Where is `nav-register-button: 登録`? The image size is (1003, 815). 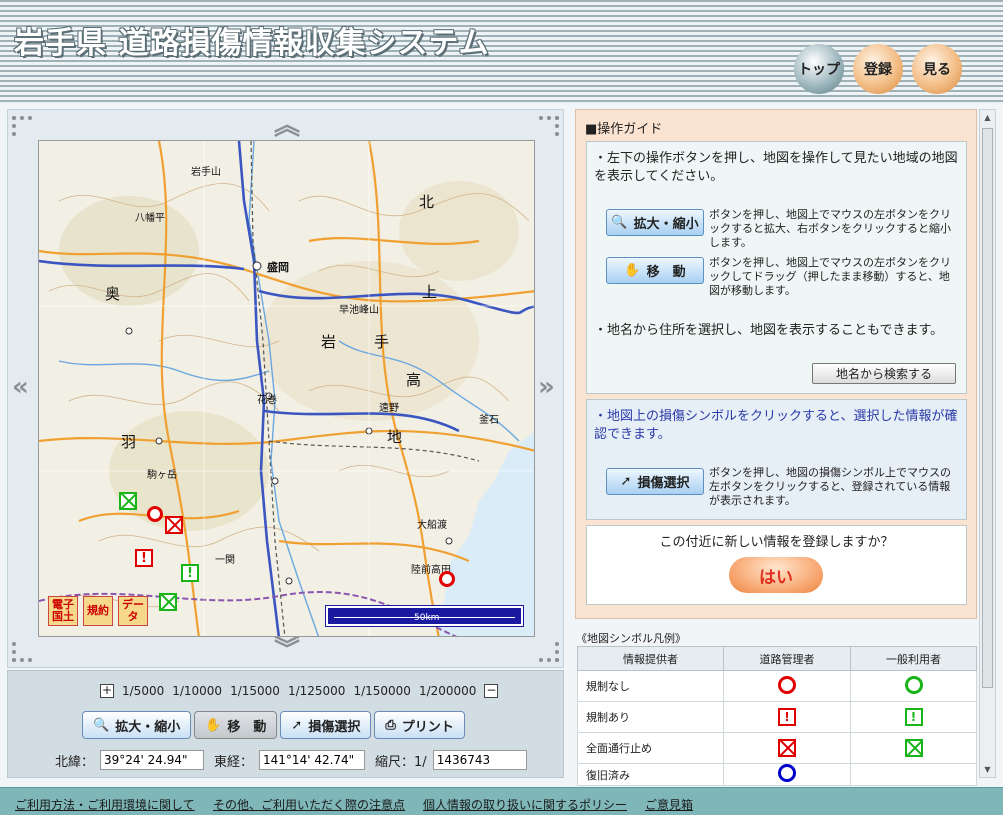 nav-register-button: 登録 is located at coordinates (878, 69).